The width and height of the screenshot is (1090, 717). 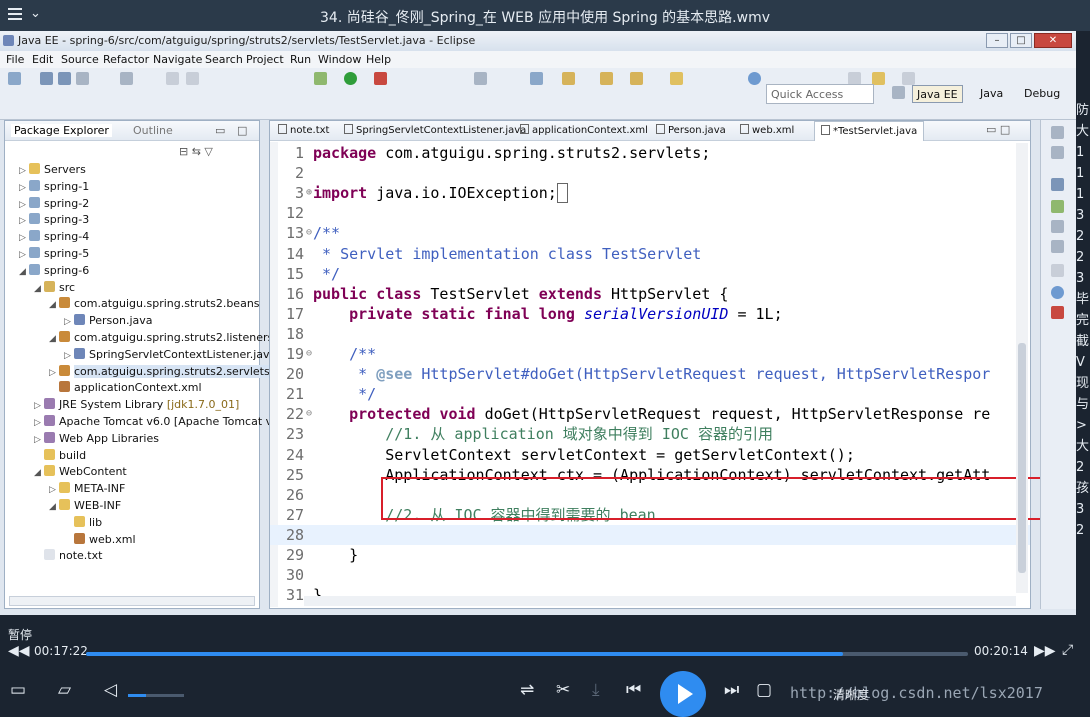 I want to click on menu-project: Project, so click(x=265, y=59).